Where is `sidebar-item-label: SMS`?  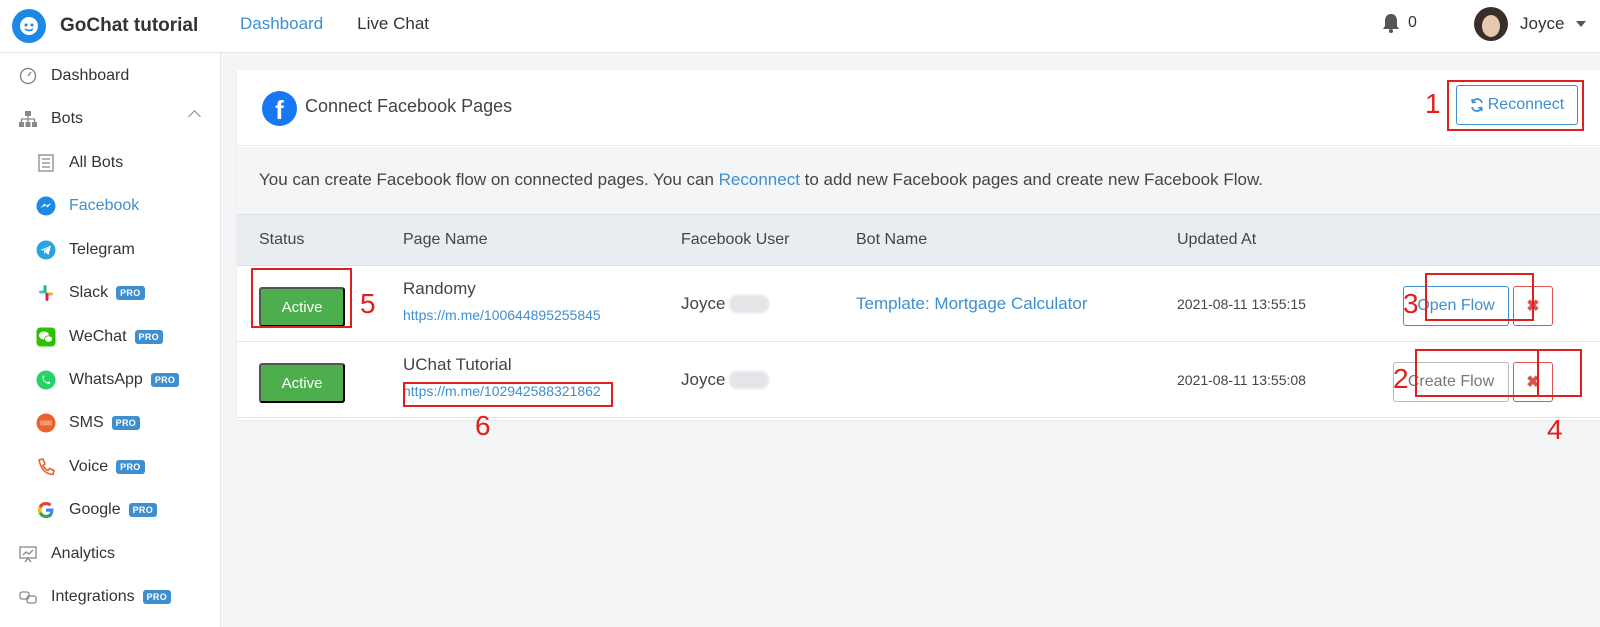 sidebar-item-label: SMS is located at coordinates (86, 422).